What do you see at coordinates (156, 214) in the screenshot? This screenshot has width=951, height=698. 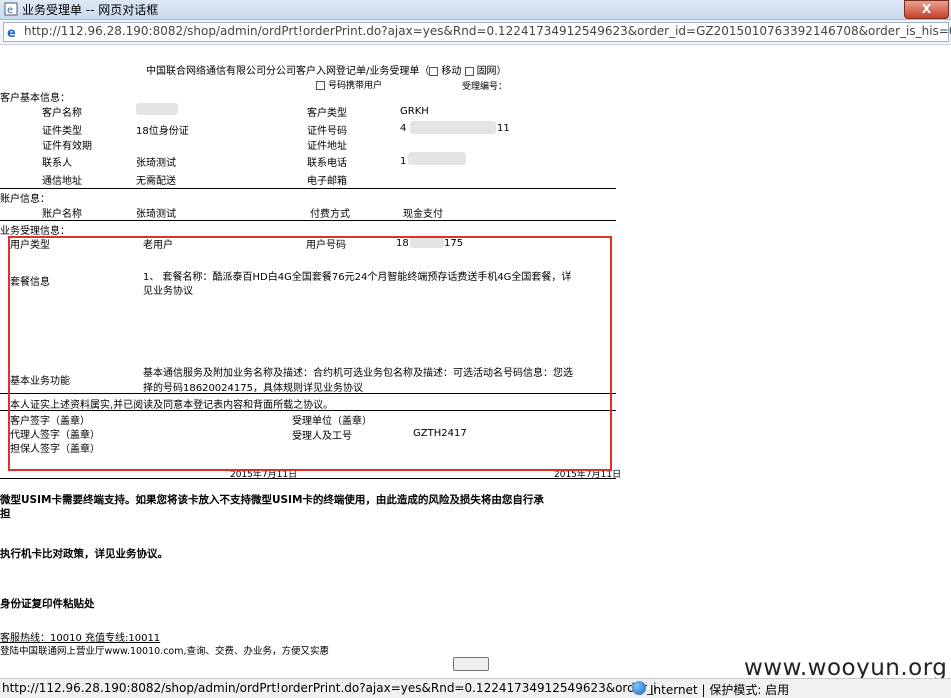 I see `account-name-value: 张琦测试` at bounding box center [156, 214].